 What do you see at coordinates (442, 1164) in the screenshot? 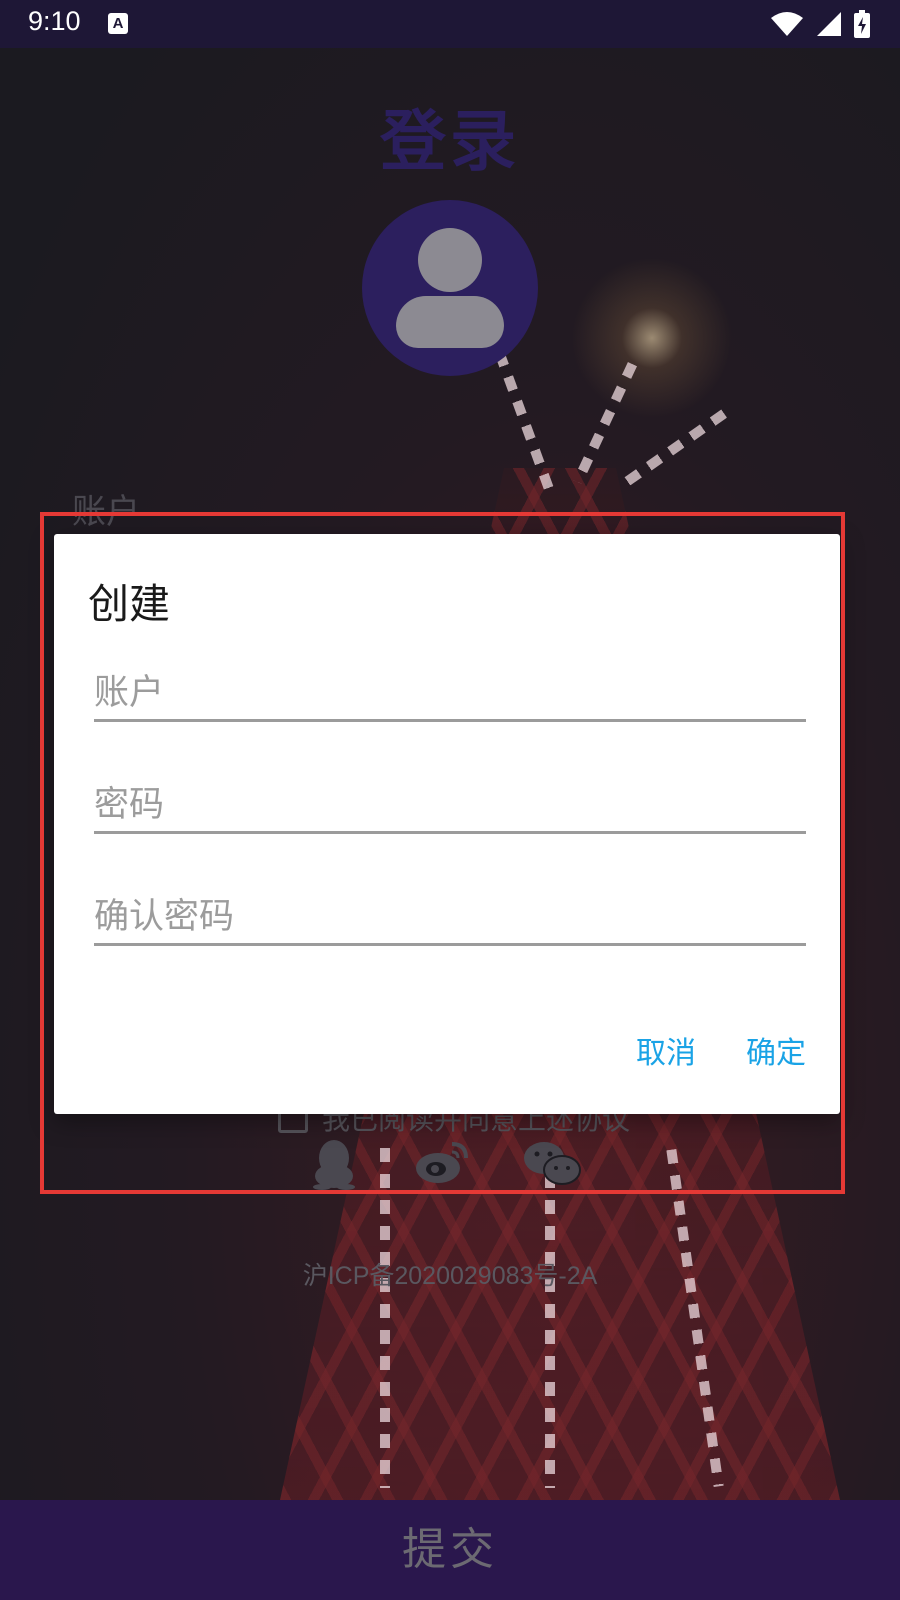
I see `weibo-icon` at bounding box center [442, 1164].